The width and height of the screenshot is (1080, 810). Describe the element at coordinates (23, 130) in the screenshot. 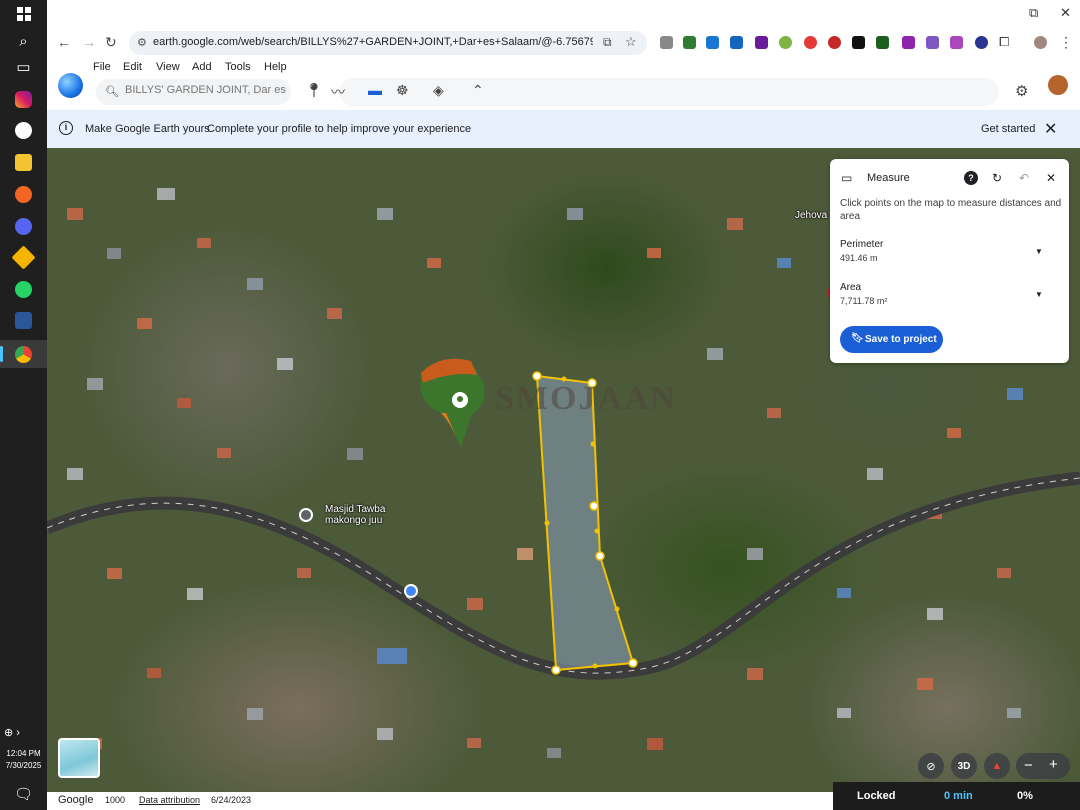

I see `camera-app-icon` at that location.